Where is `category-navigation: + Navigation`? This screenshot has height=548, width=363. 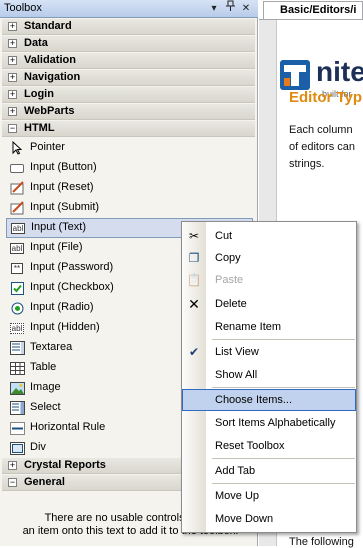 category-navigation: + Navigation is located at coordinates (128, 78).